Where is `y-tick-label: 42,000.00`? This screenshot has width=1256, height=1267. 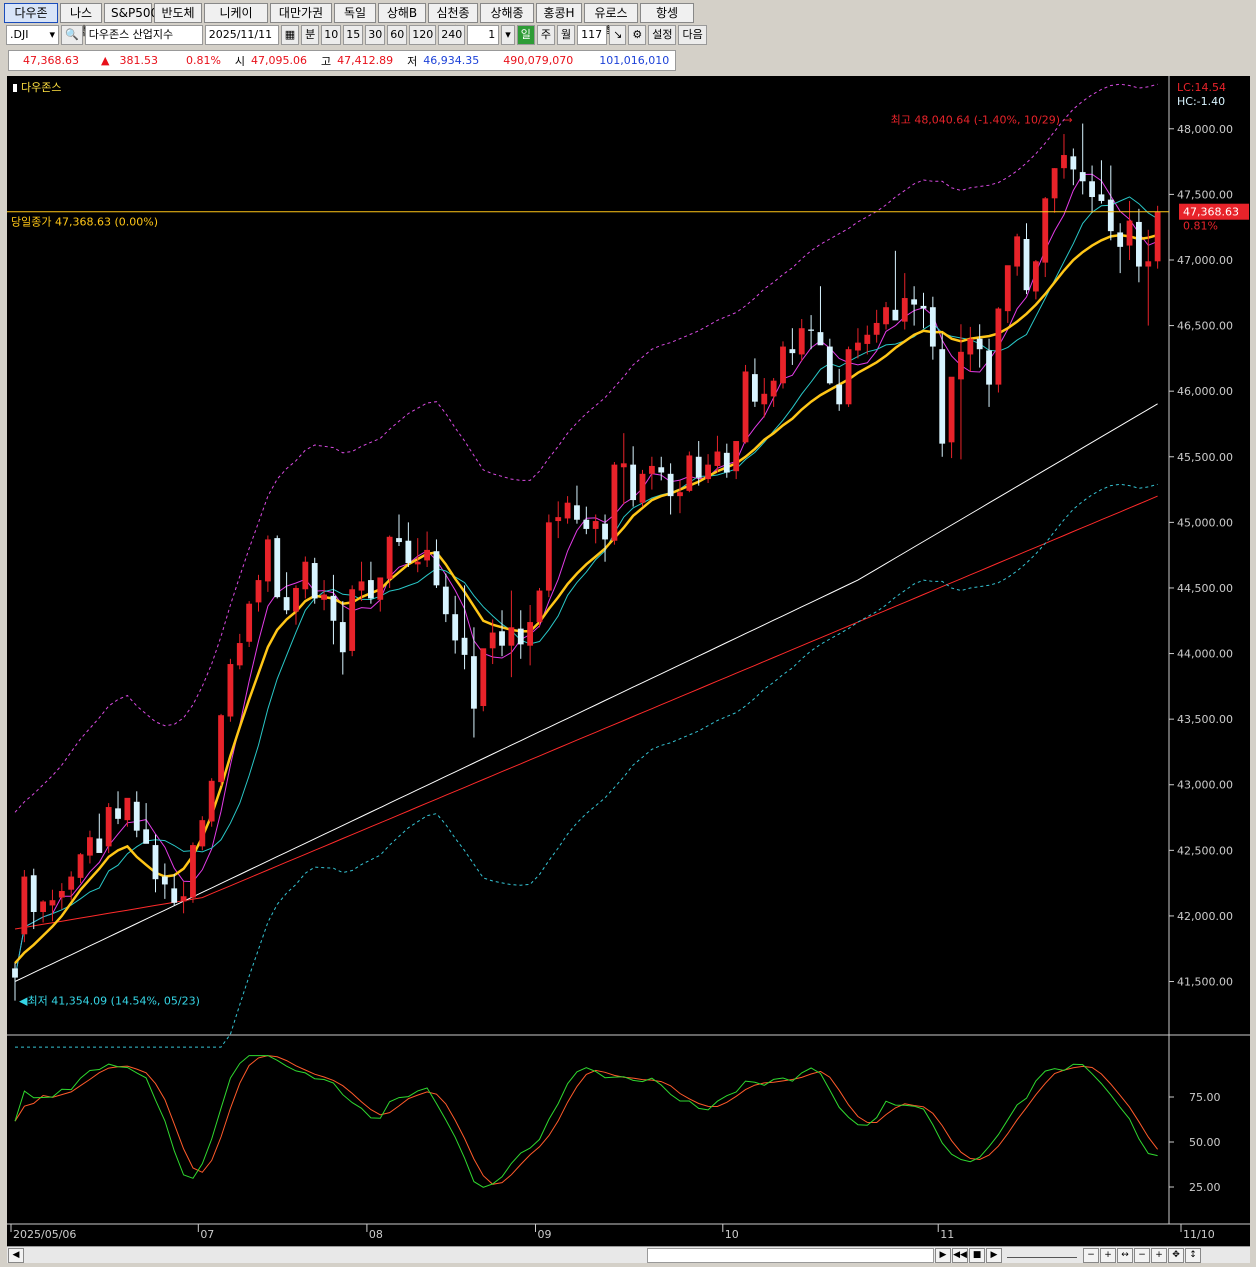
y-tick-label: 42,000.00 is located at coordinates (1205, 916).